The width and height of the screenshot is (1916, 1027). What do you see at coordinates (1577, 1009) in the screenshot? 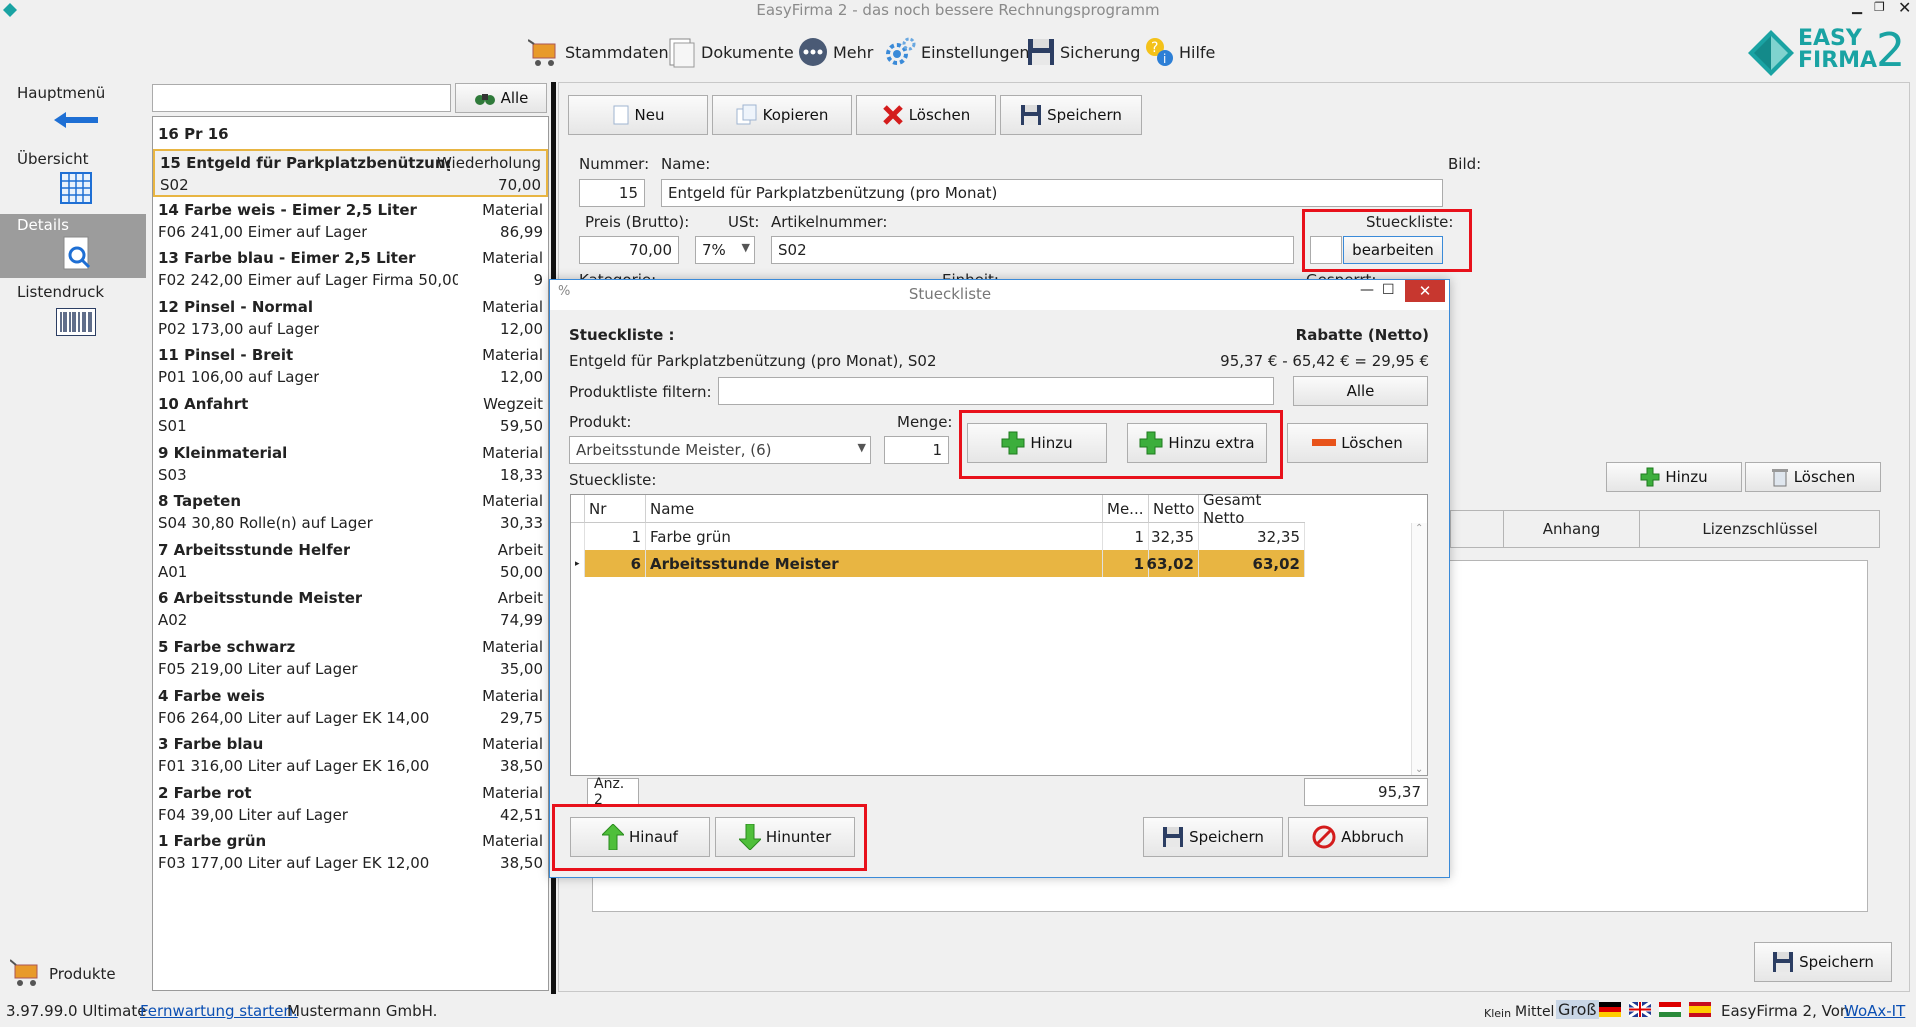
I see `size-gross: Groß` at bounding box center [1577, 1009].